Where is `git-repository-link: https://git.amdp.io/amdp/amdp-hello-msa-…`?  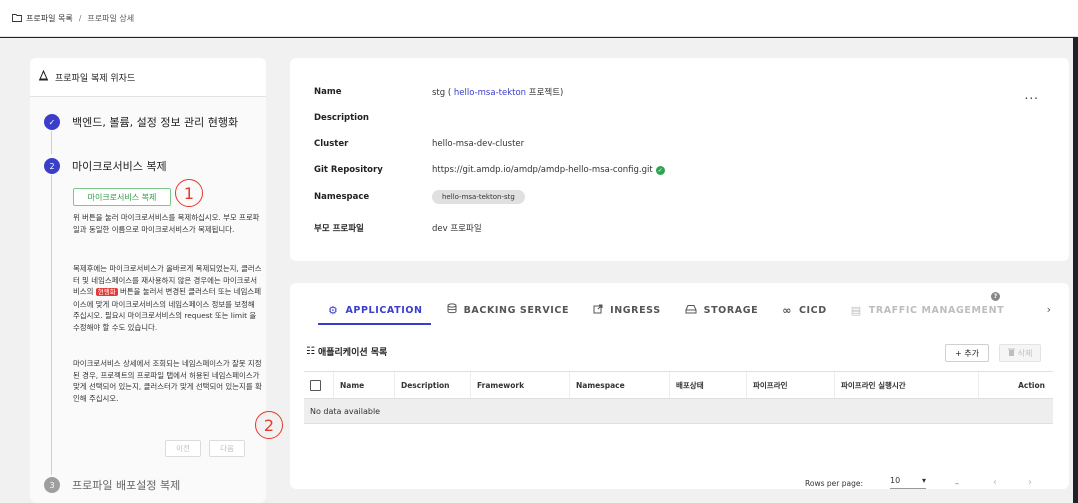
git-repository-link: https://git.amdp.io/amdp/amdp-hello-msa-… is located at coordinates (542, 170).